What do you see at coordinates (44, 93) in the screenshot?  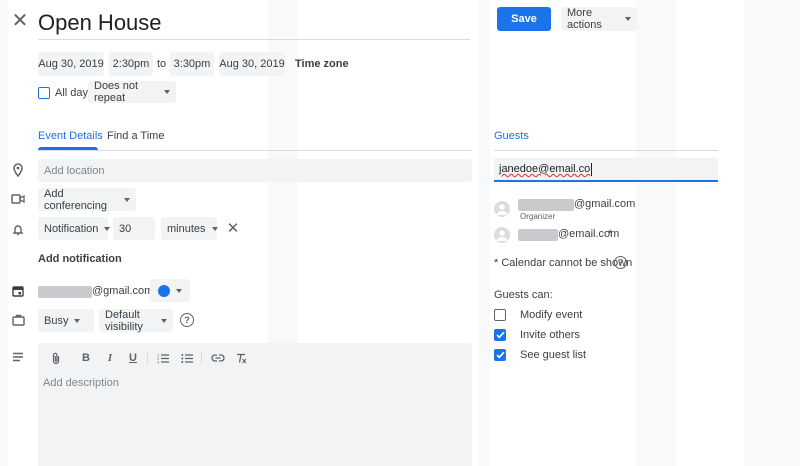 I see `all-day-checkbox` at bounding box center [44, 93].